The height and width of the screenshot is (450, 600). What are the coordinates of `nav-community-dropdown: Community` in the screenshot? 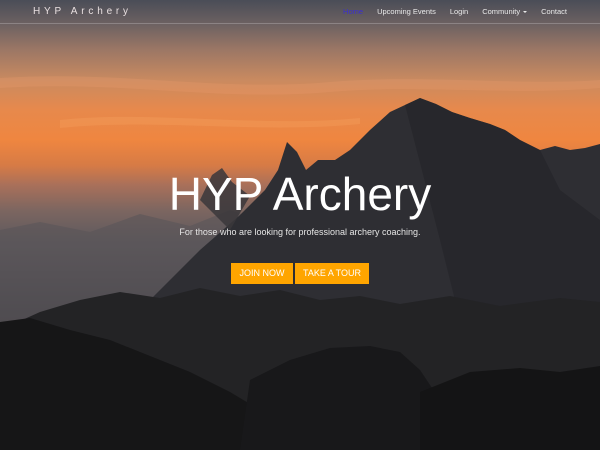 It's located at (505, 11).